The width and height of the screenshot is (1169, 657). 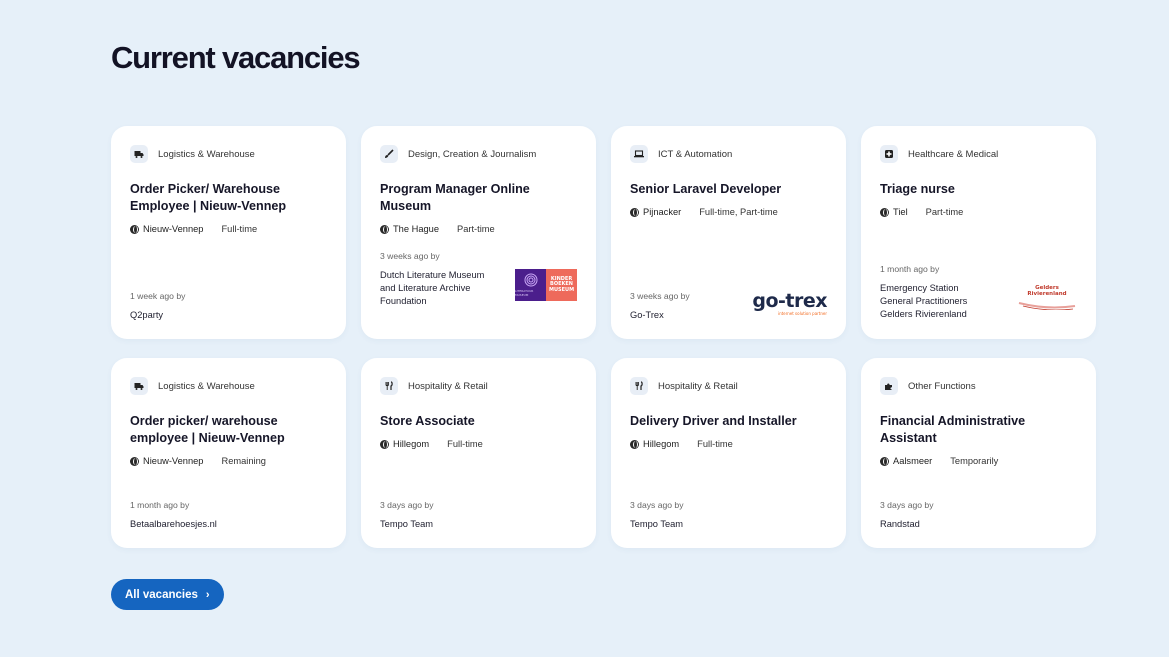 I want to click on category-label: Design, Creation & Journalism, so click(x=472, y=154).